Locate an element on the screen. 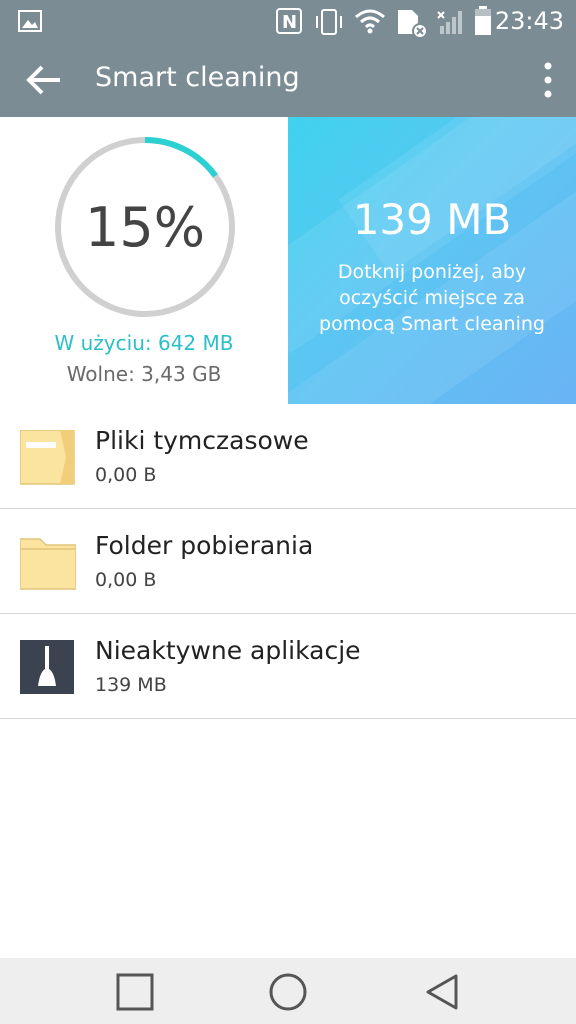 Image resolution: width=576 pixels, height=1024 pixels. arrow-left-icon is located at coordinates (44, 80).